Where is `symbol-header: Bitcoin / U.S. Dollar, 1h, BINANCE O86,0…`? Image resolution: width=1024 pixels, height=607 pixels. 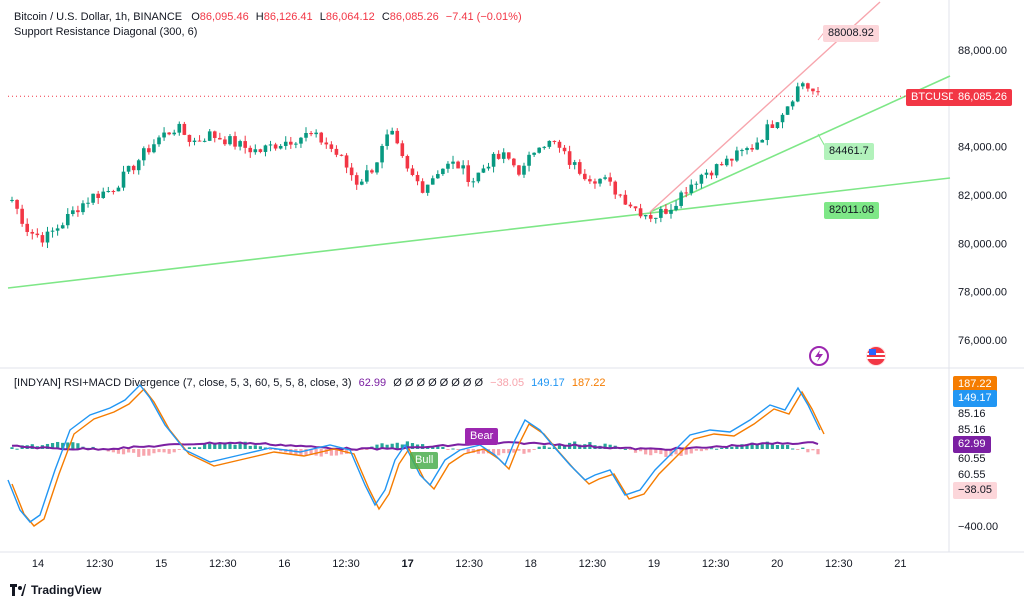 symbol-header: Bitcoin / U.S. Dollar, 1h, BINANCE O86,0… is located at coordinates (268, 17).